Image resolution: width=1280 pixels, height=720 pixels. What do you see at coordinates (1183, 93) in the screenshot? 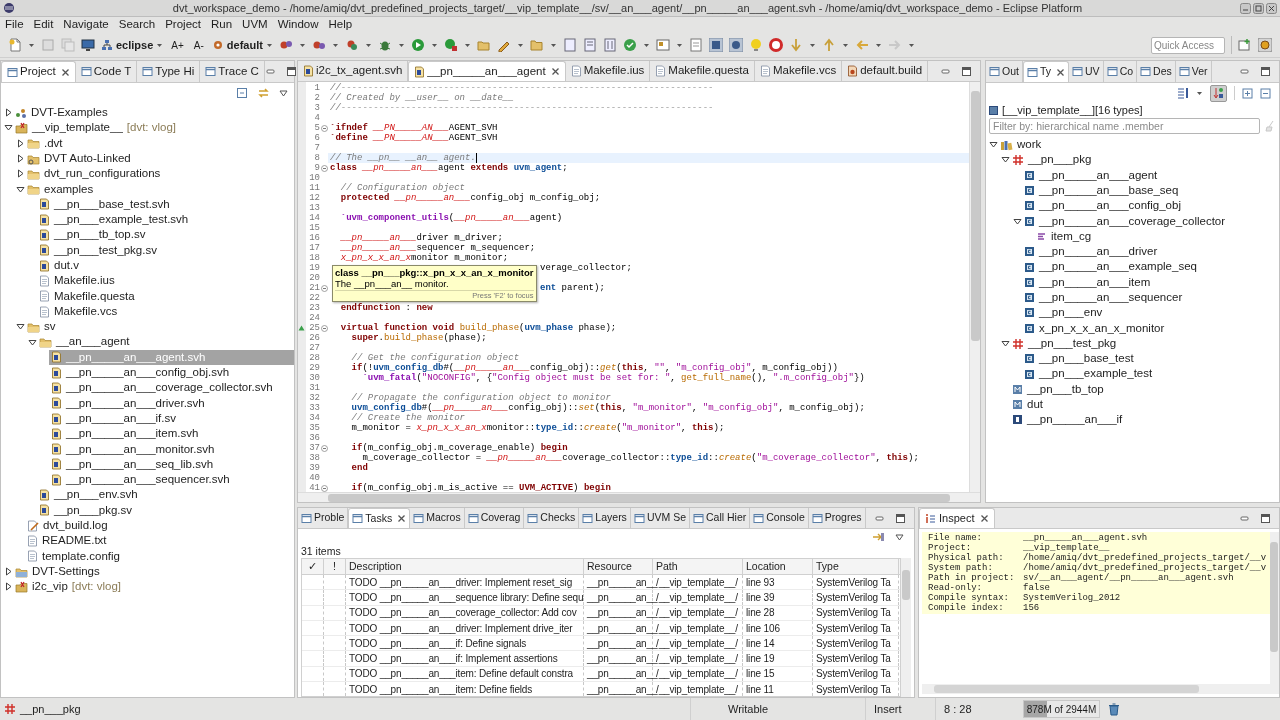
I see `list-icon` at bounding box center [1183, 93].